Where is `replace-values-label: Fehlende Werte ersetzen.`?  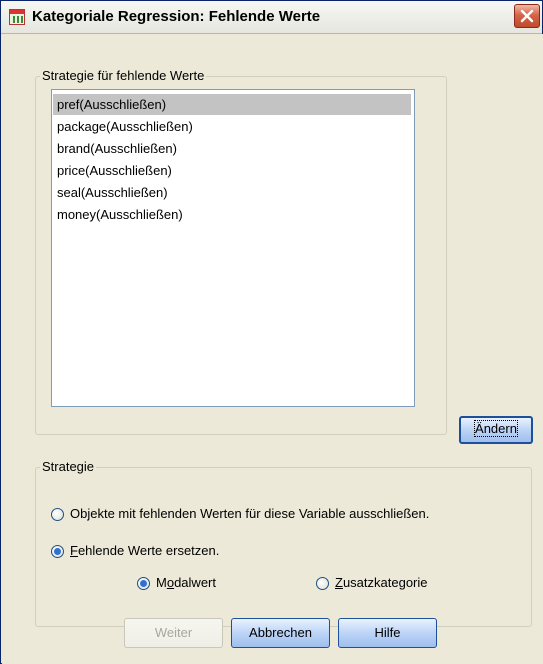 replace-values-label: Fehlende Werte ersetzen. is located at coordinates (144, 550).